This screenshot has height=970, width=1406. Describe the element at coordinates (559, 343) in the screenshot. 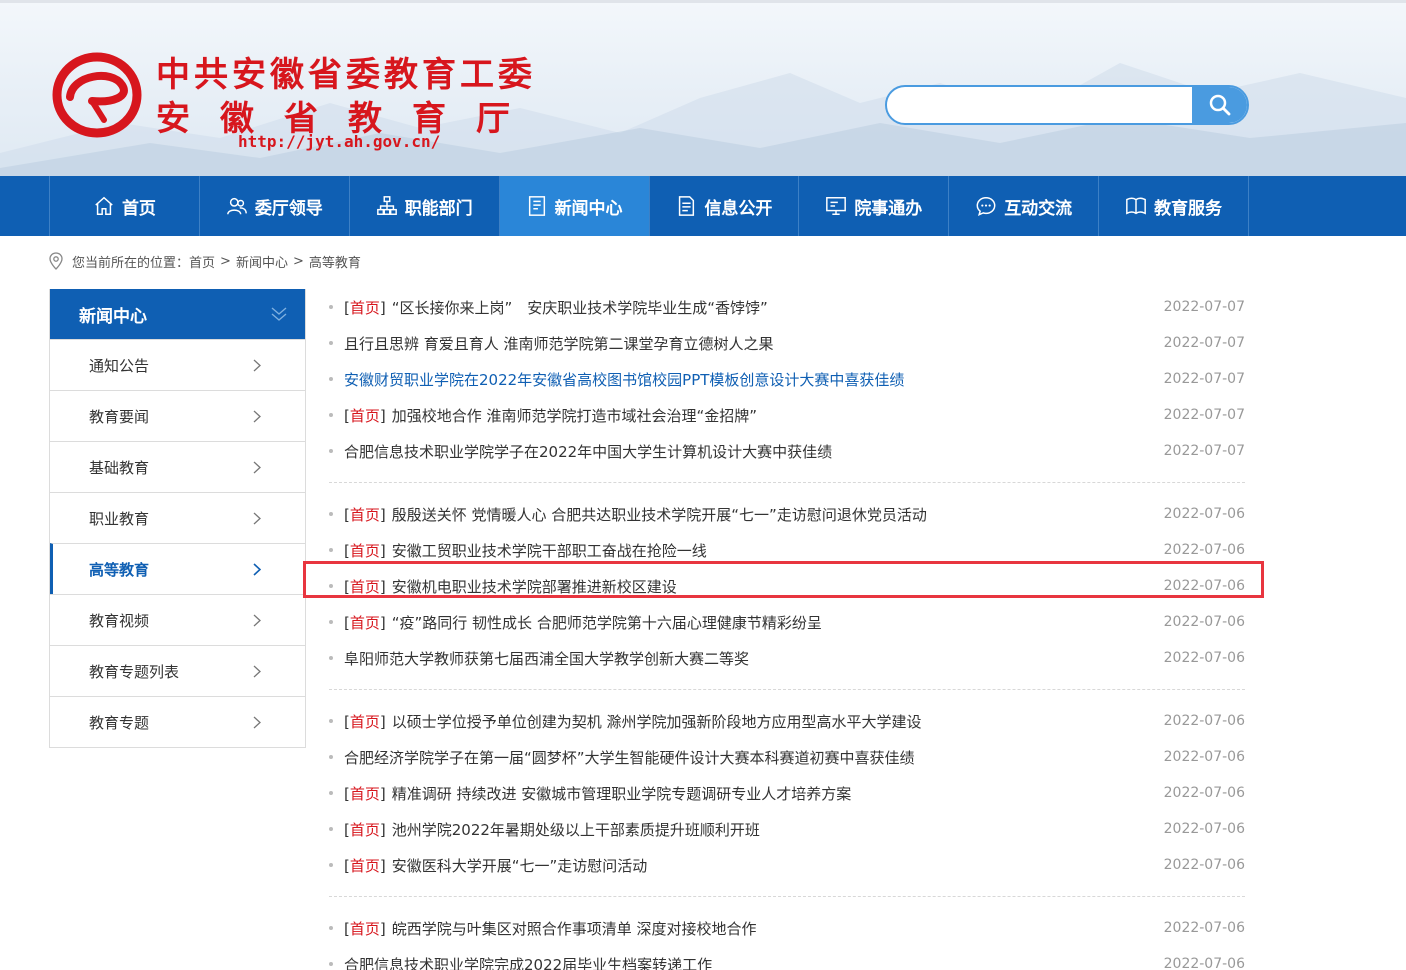

I see `news-title-link: 且行且思辨 育爱且育人 淮南师范学院第二课堂孕育立德树人之果` at that location.